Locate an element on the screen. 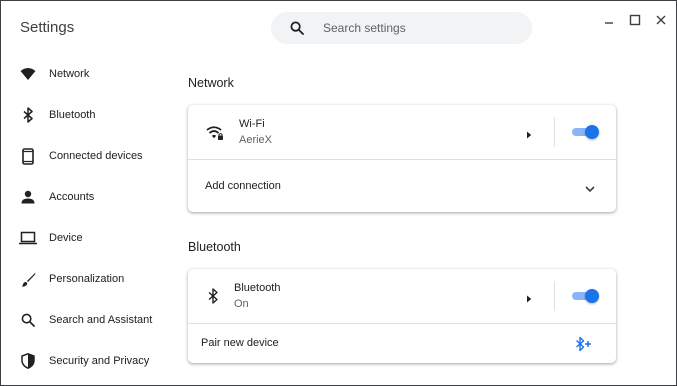 Image resolution: width=677 pixels, height=386 pixels. close-button is located at coordinates (661, 20).